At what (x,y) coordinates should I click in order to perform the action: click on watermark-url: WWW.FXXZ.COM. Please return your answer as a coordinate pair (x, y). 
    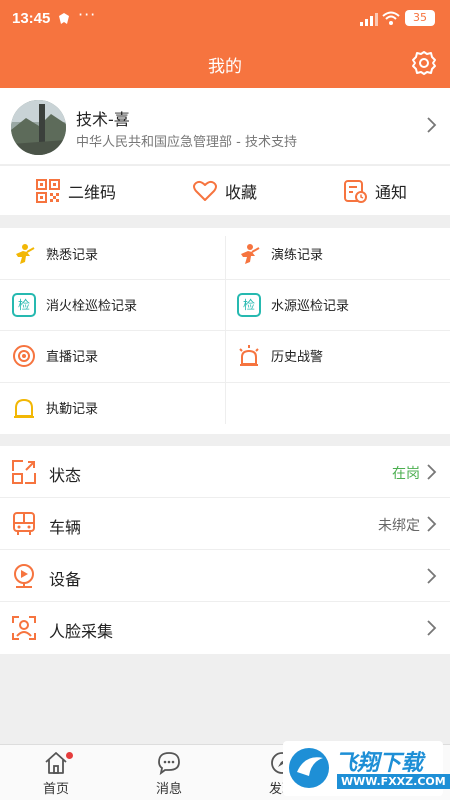
    Looking at the image, I should click on (393, 781).